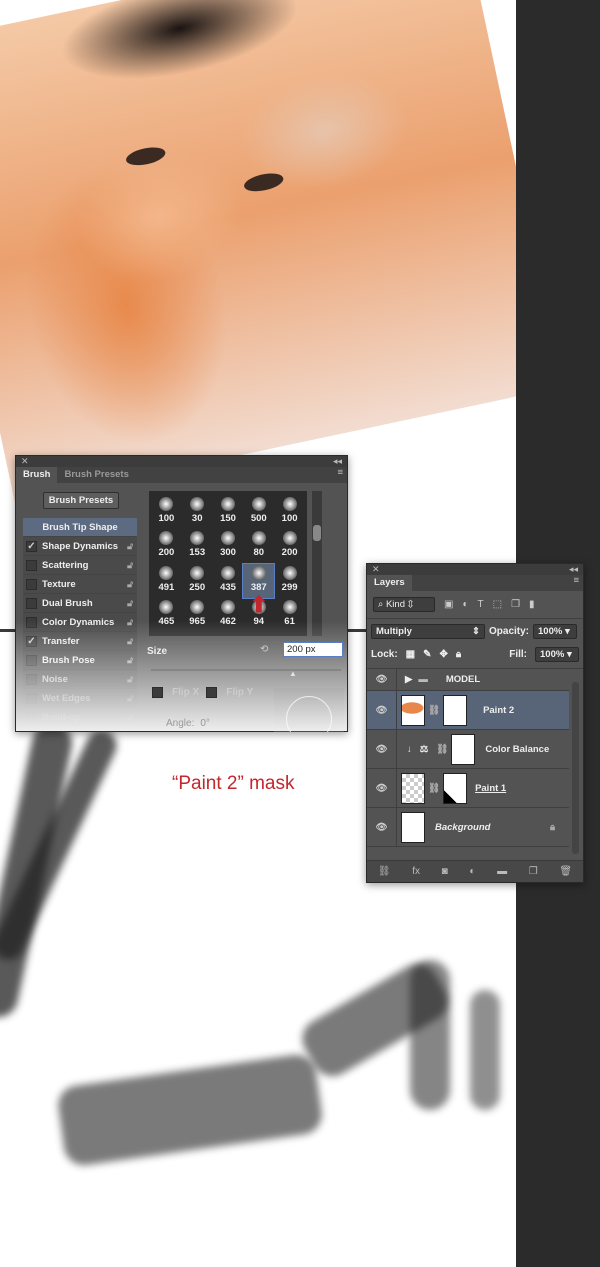 The image size is (600, 1267). Describe the element at coordinates (96, 475) in the screenshot. I see `tab-brush-presets: Brush Presets` at that location.